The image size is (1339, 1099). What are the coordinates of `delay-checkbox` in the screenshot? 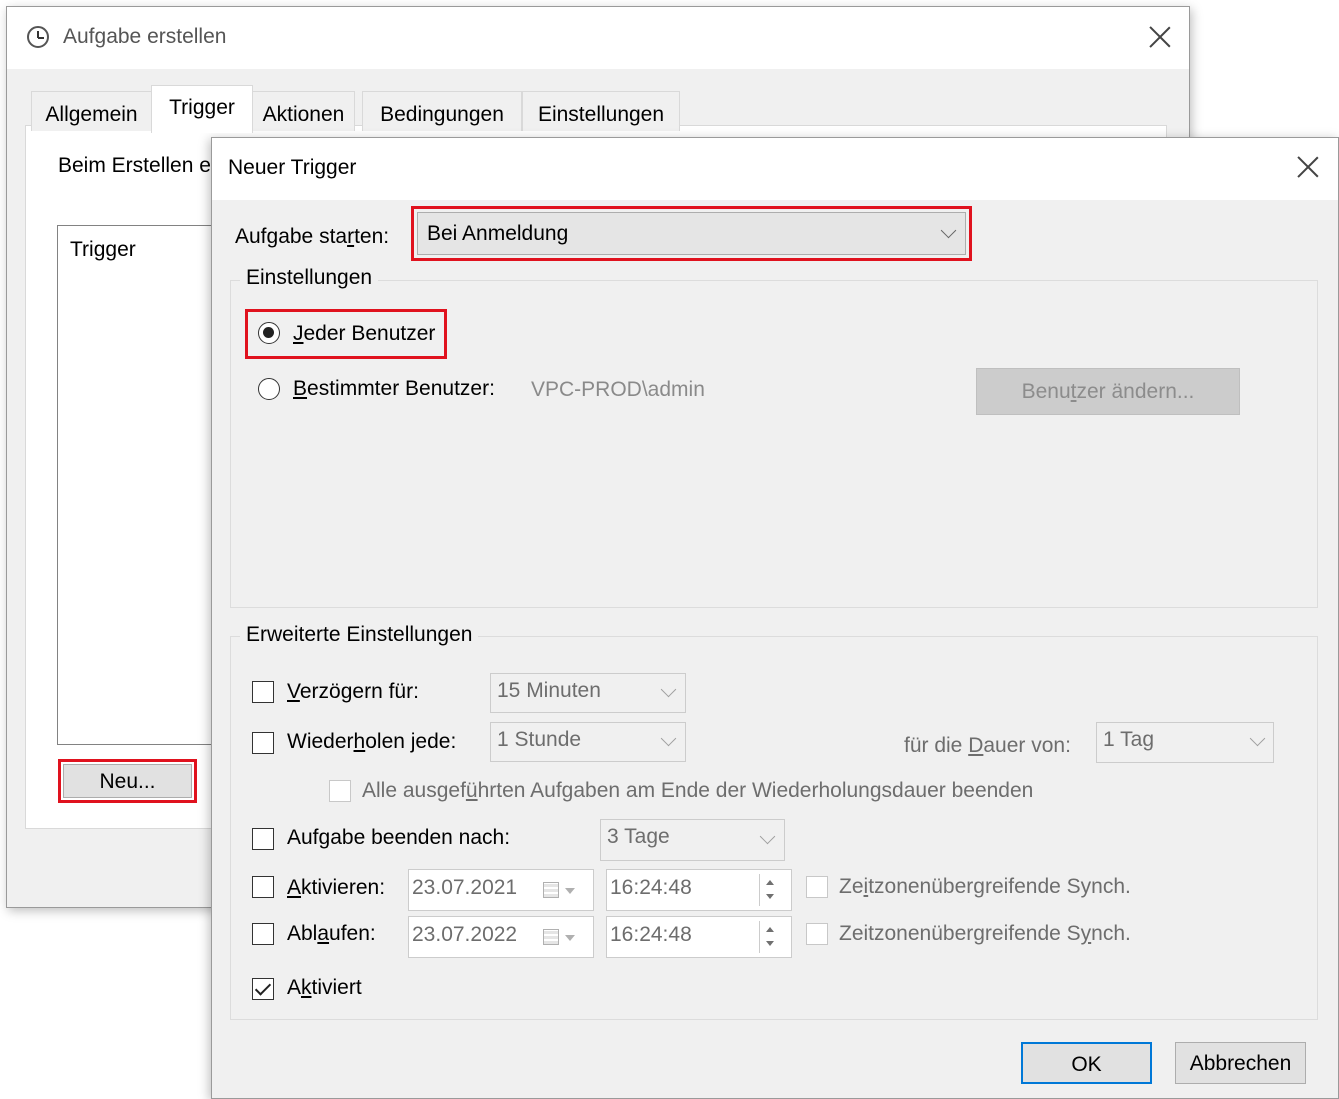 It's located at (263, 692).